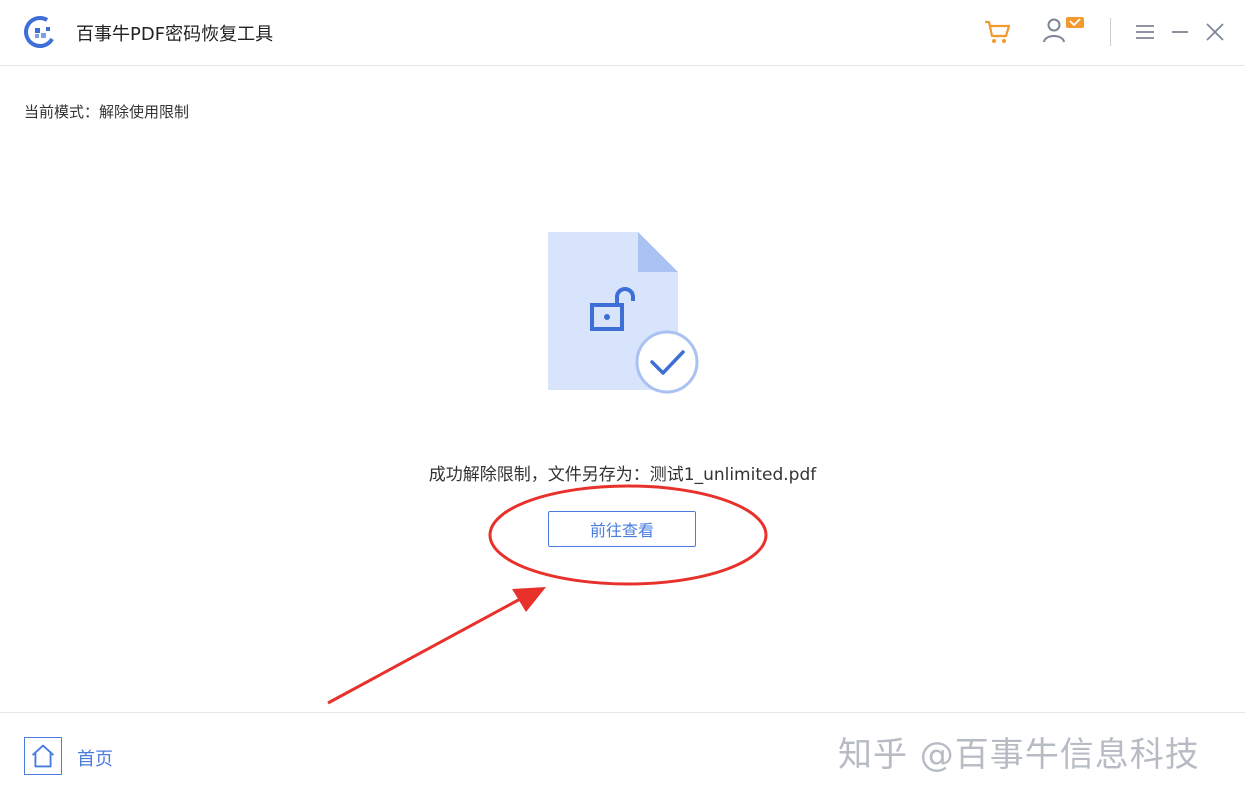 This screenshot has height=797, width=1245. Describe the element at coordinates (1180, 32) in the screenshot. I see `minimize-icon` at that location.